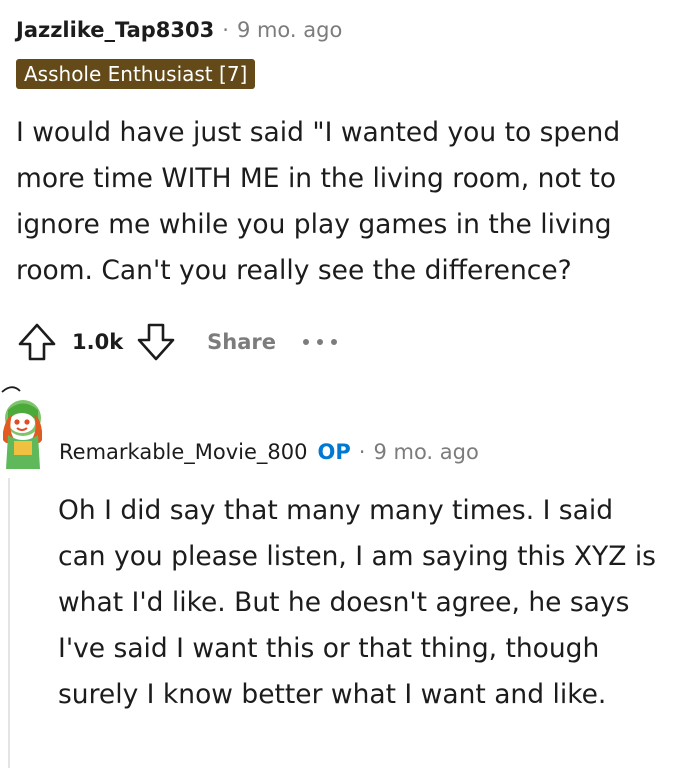 The height and width of the screenshot is (768, 681). Describe the element at coordinates (334, 452) in the screenshot. I see `op-badge: OP` at that location.